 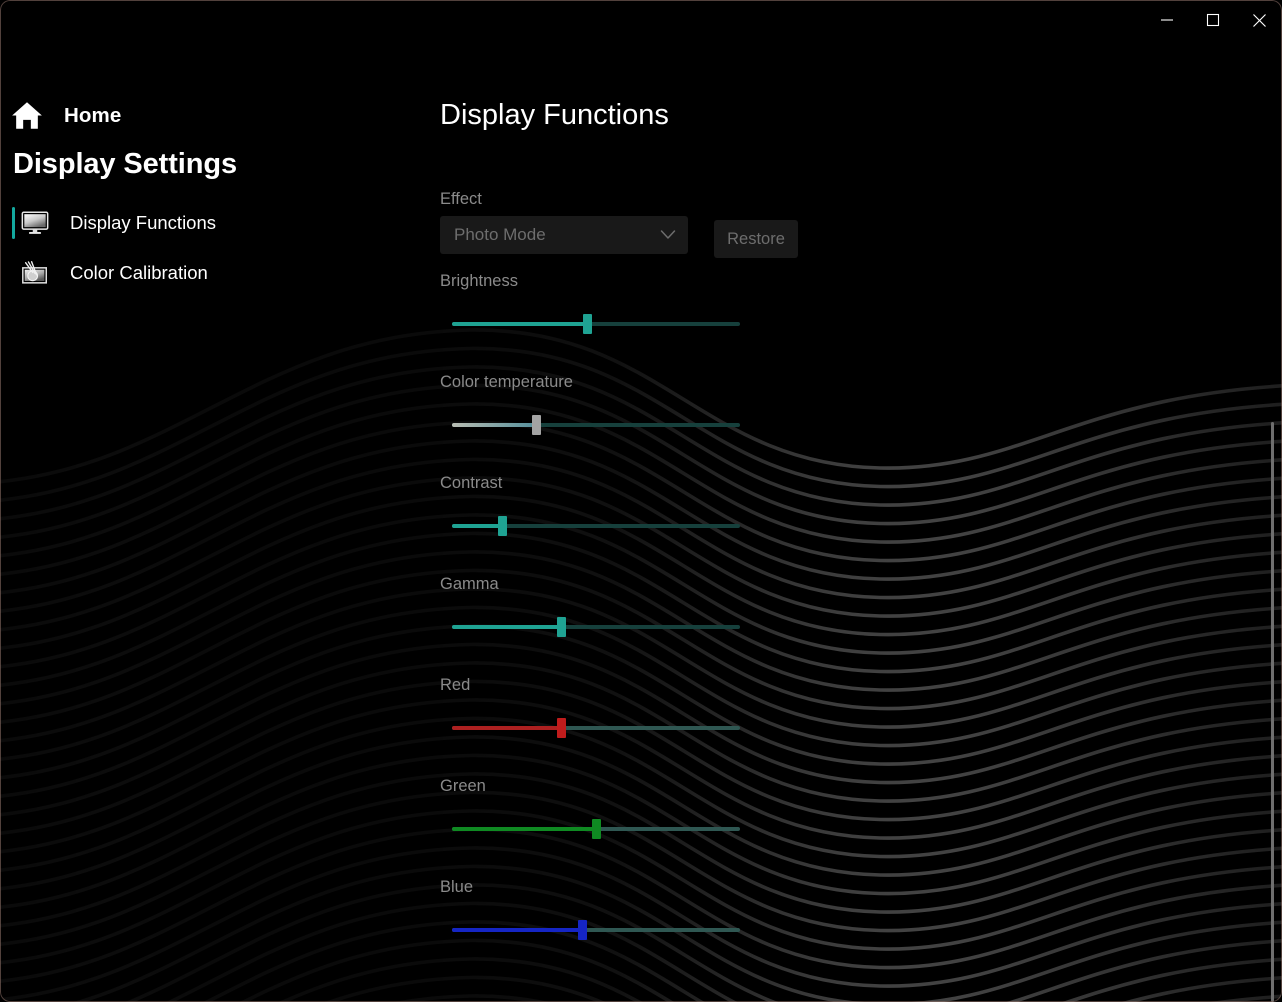 What do you see at coordinates (35, 222) in the screenshot?
I see `monitor-icon` at bounding box center [35, 222].